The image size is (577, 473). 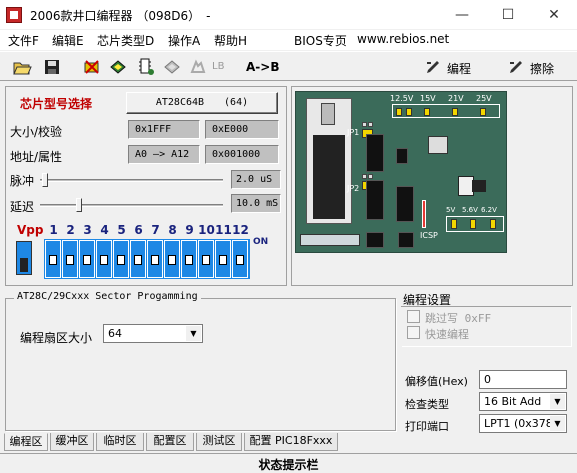 I want to click on offset-input: 0, so click(x=523, y=379).